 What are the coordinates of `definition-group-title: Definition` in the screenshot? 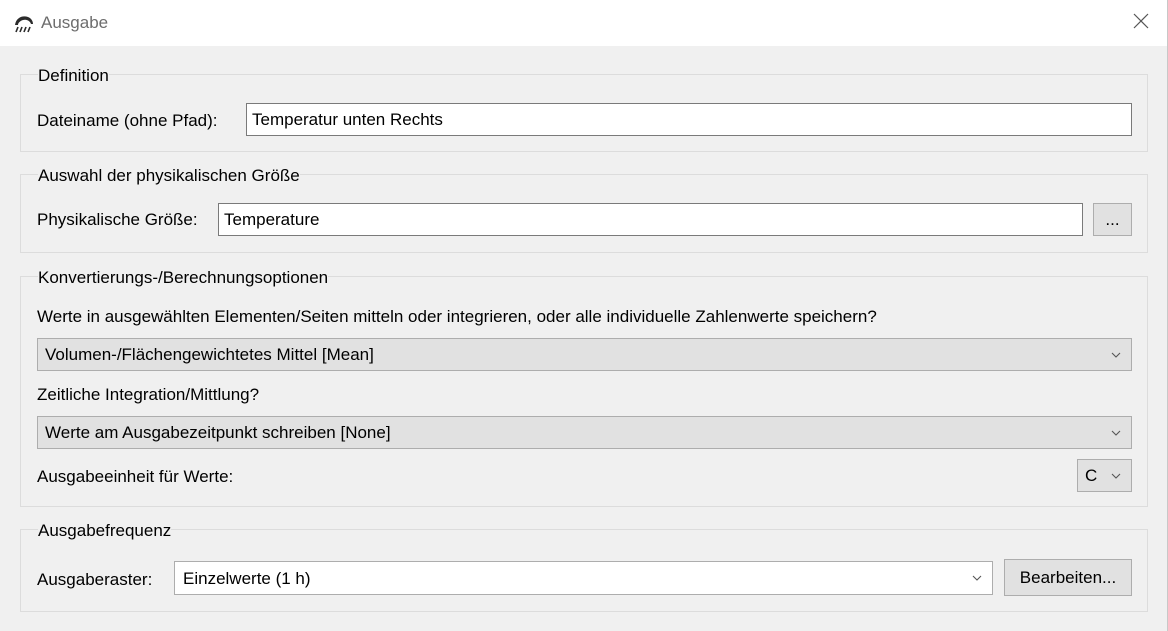 It's located at (73, 76).